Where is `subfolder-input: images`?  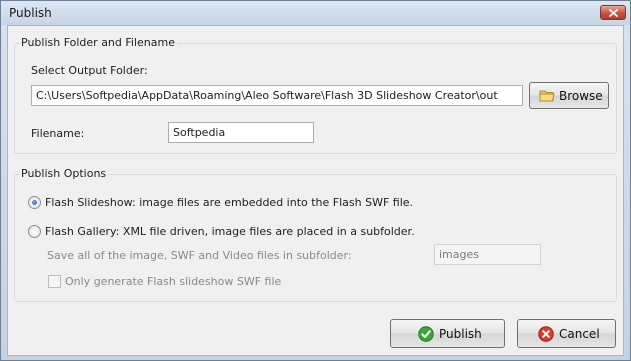 subfolder-input: images is located at coordinates (487, 254).